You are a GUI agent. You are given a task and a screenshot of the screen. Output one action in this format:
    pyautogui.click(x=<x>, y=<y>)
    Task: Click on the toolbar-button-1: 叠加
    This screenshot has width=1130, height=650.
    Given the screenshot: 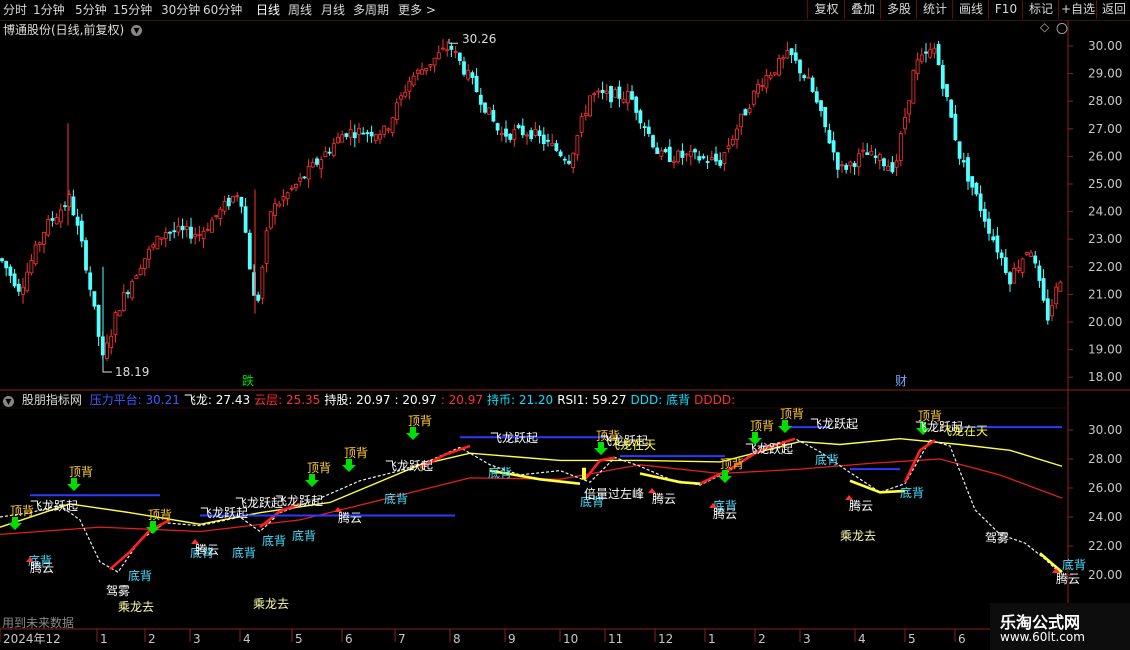 What is the action you would take?
    pyautogui.click(x=862, y=9)
    